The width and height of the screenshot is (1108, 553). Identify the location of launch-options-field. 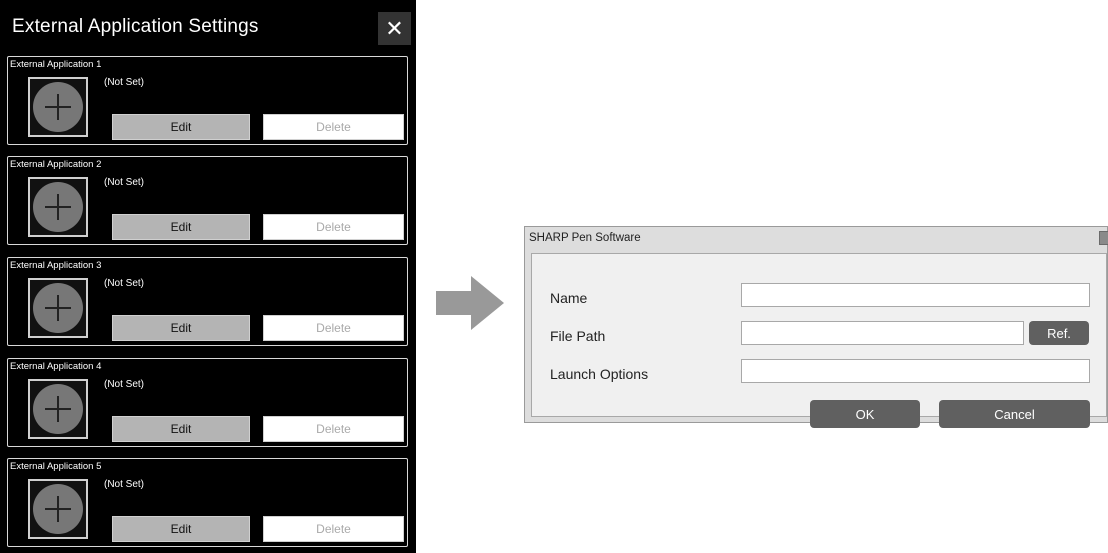
(915, 371).